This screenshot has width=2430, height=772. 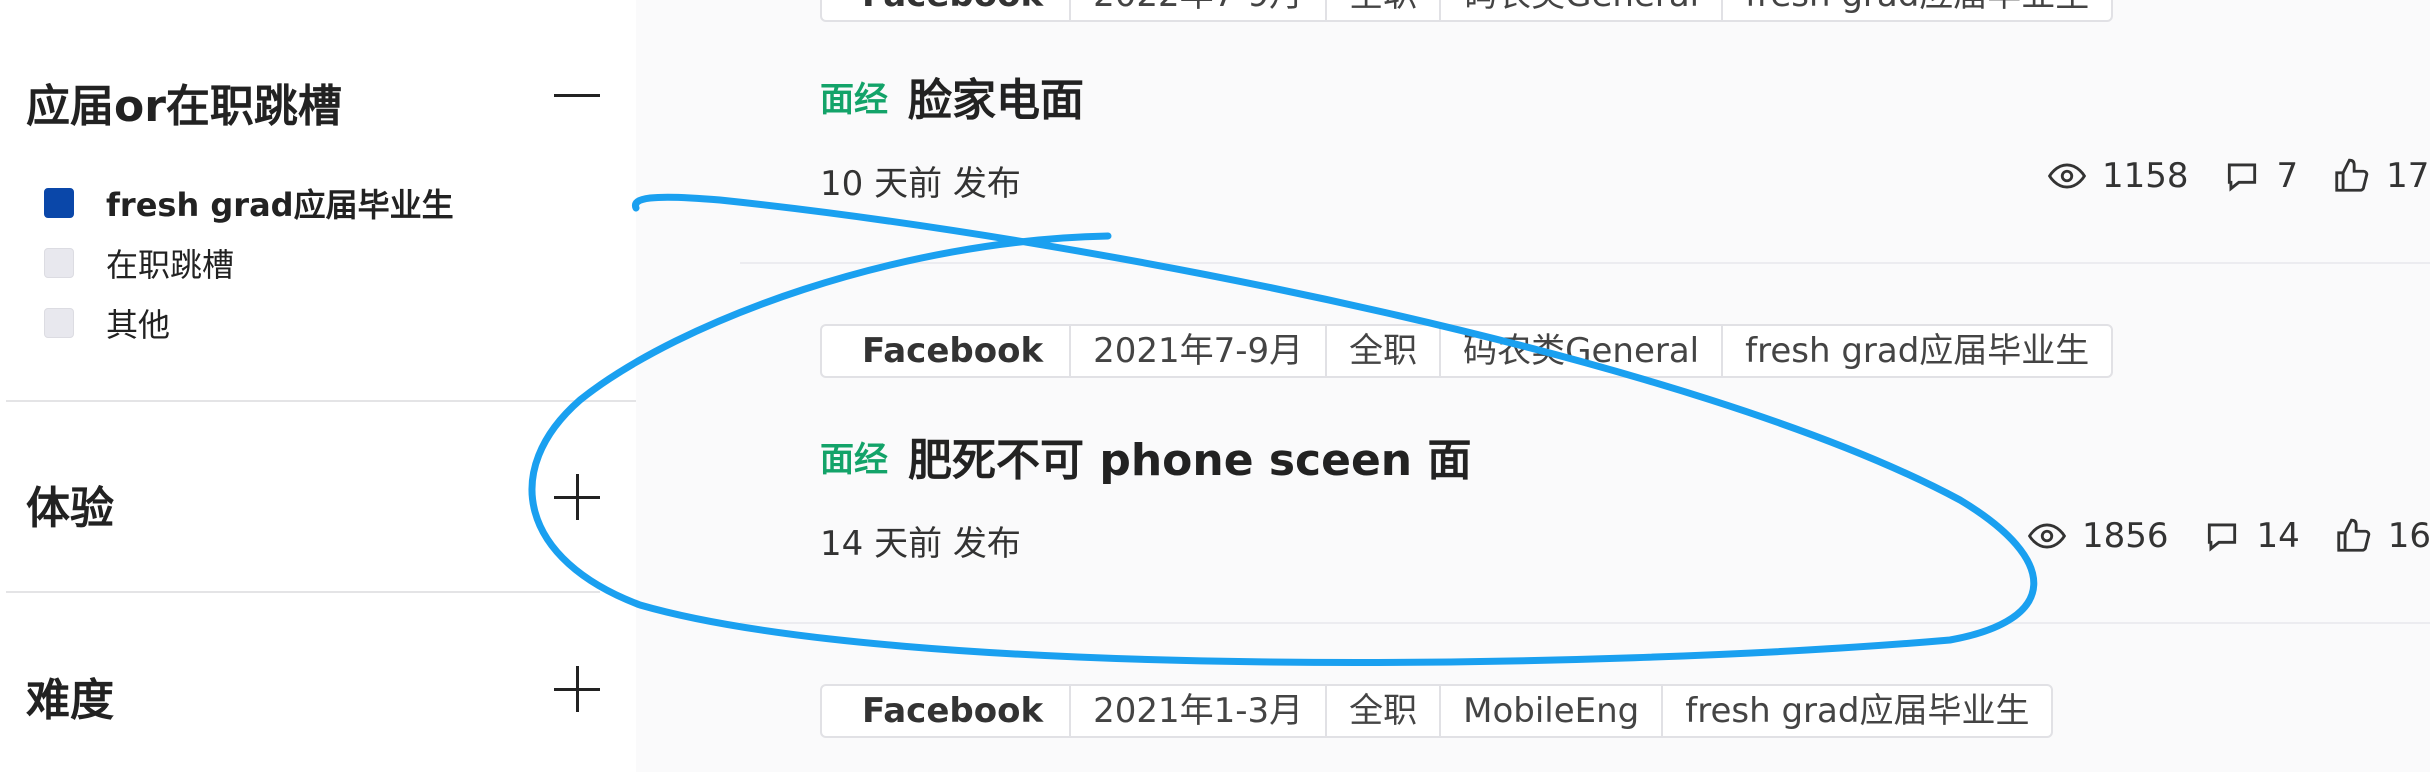 What do you see at coordinates (1199, 711) in the screenshot?
I see `tag-date: 2021年1-3月` at bounding box center [1199, 711].